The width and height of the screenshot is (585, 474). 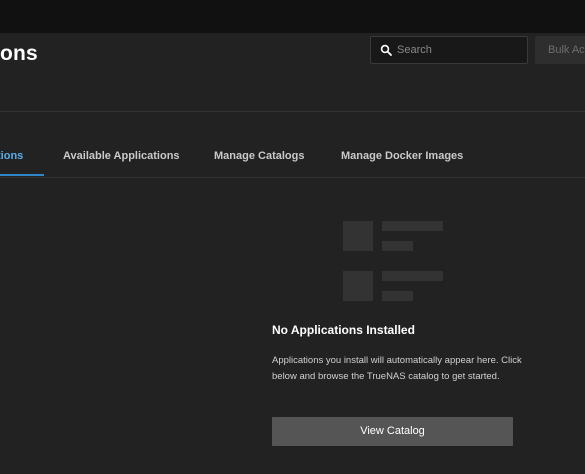 I want to click on top-toolbar, so click(x=292, y=16).